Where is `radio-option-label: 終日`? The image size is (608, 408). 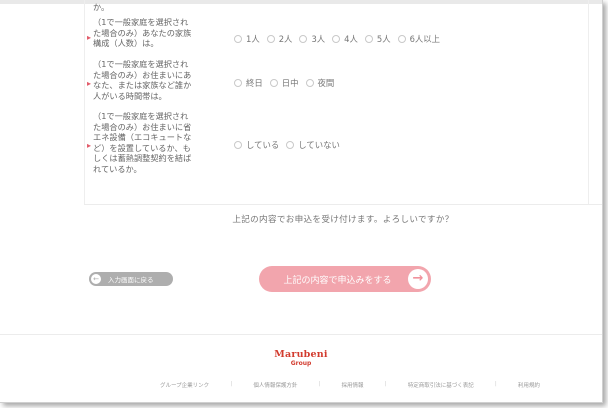
radio-option-label: 終日 is located at coordinates (254, 83).